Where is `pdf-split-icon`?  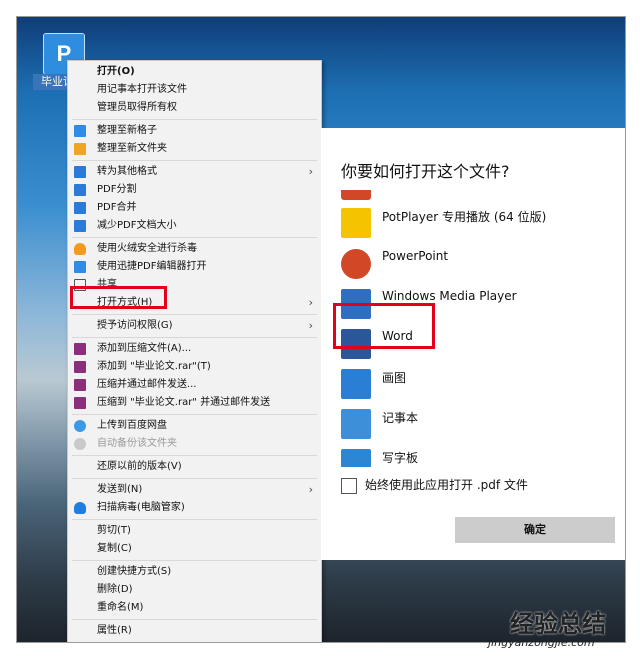
pdf-split-icon is located at coordinates (80, 190).